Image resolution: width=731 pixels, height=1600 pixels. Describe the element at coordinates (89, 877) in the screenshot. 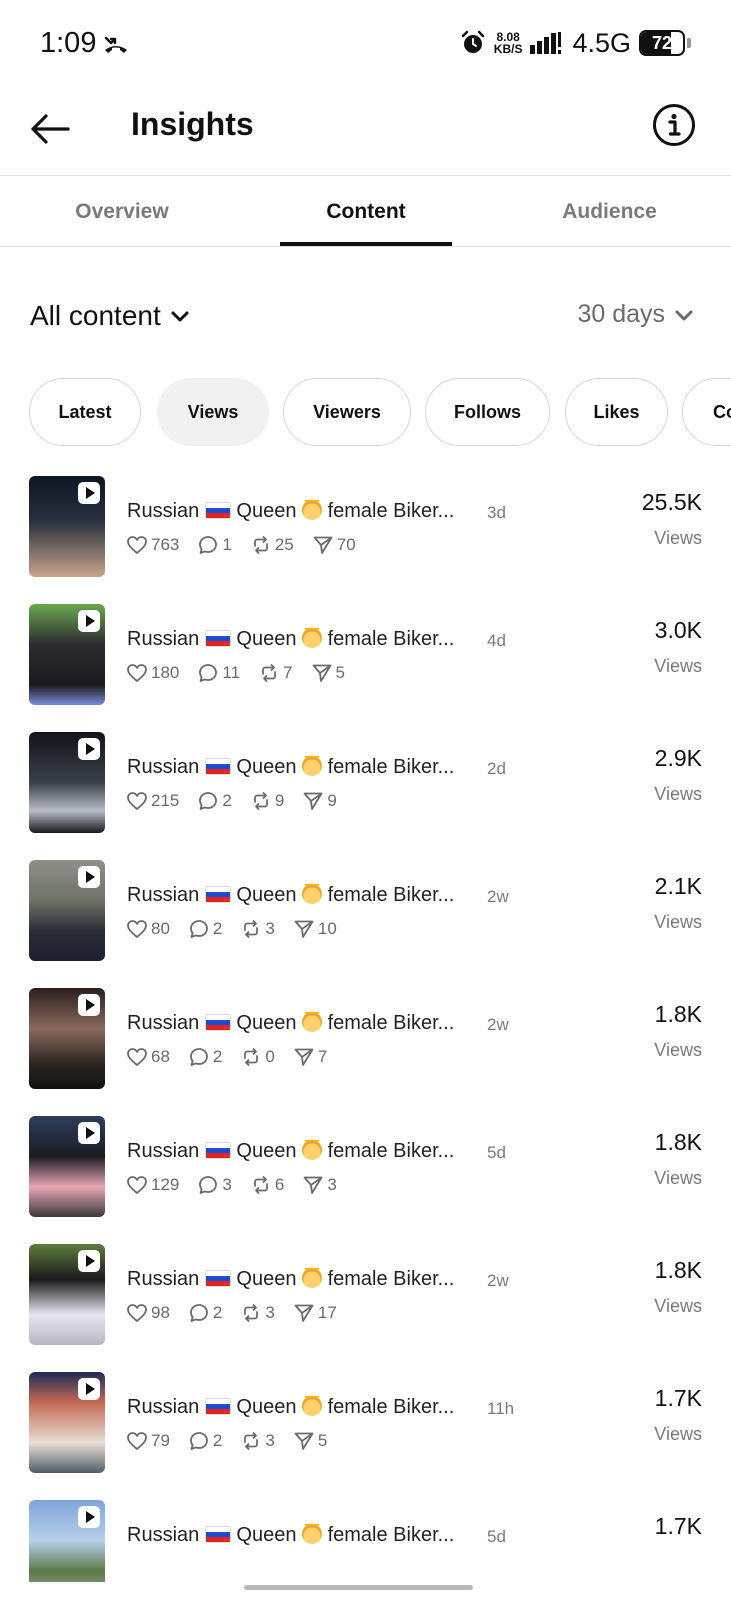

I see `video-play-icon` at that location.